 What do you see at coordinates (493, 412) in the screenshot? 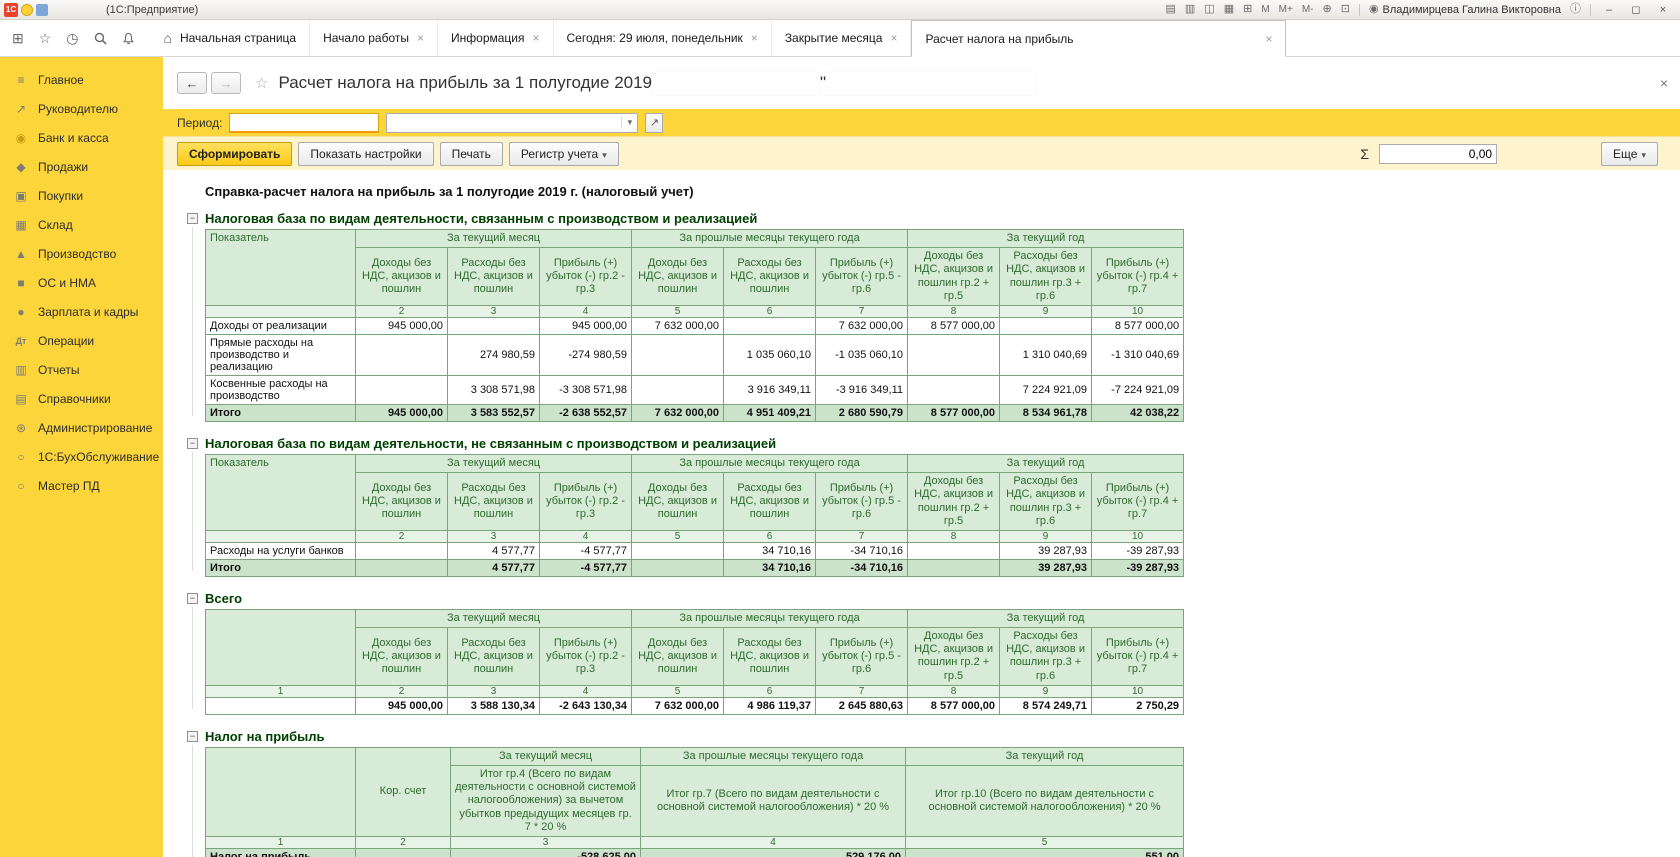
I see `table-cell: 3 583 552,57` at bounding box center [493, 412].